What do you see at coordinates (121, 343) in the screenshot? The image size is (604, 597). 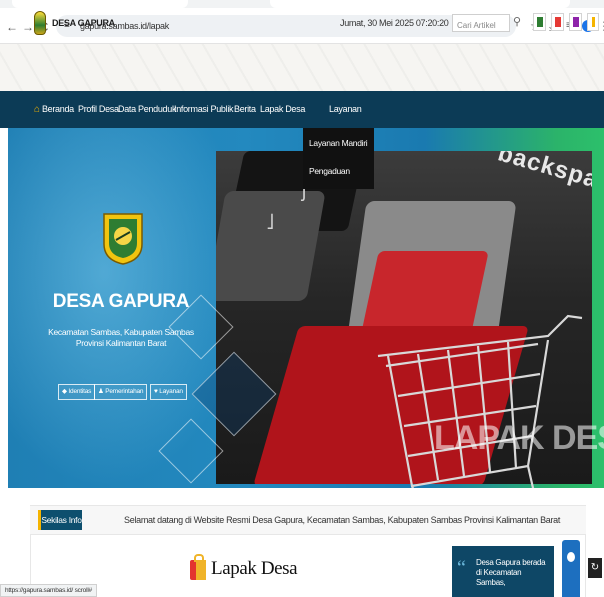 I see `hero-subtitle-line: Provinsi Kalimantan Barat` at bounding box center [121, 343].